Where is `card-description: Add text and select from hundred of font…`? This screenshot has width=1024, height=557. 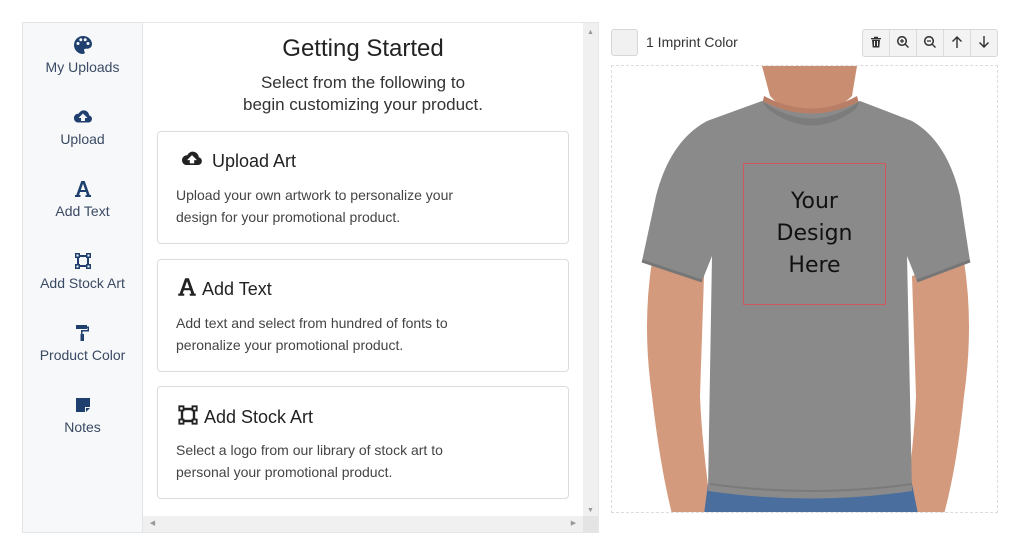 card-description: Add text and select from hundred of font… is located at coordinates (336, 334).